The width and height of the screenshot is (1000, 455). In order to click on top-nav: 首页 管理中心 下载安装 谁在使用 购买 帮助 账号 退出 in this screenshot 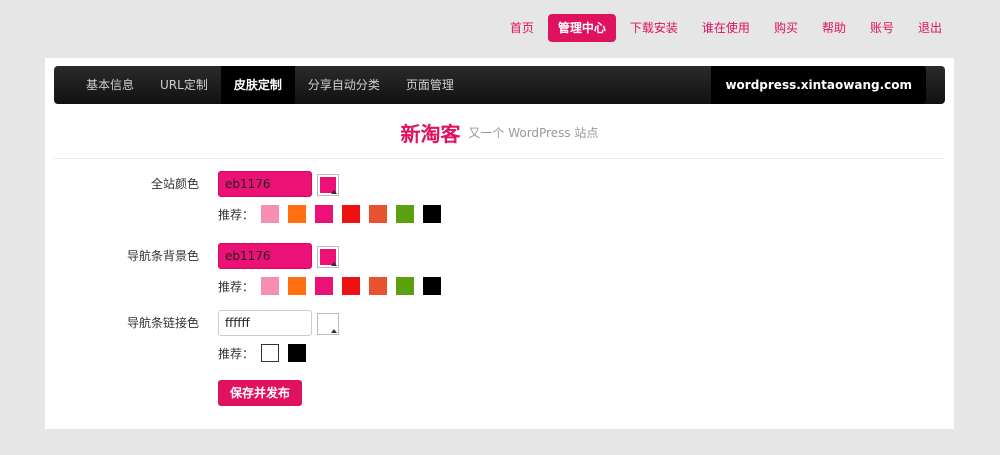, I will do `click(724, 28)`.